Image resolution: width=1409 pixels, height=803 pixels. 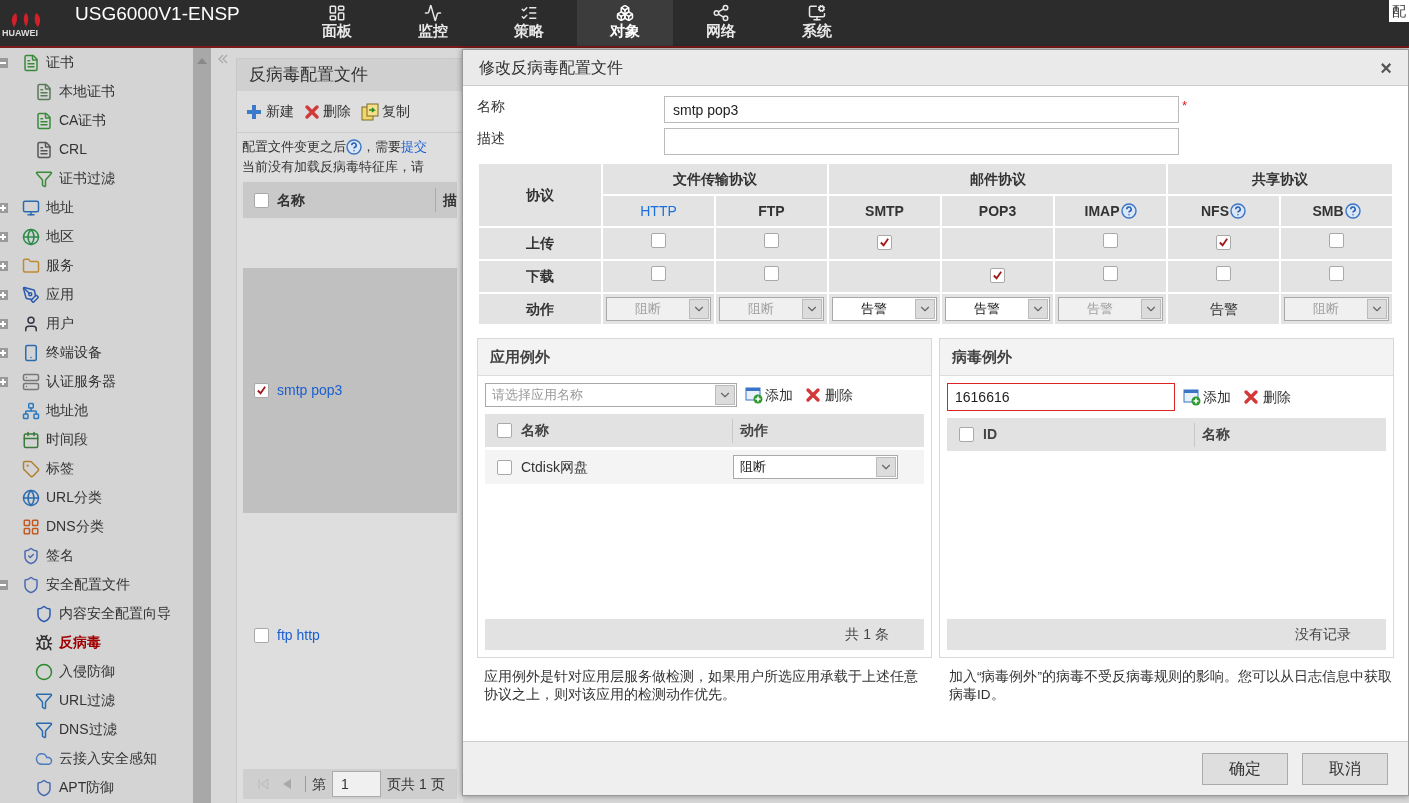 I want to click on panel-title: 反病毒配置文件, so click(x=350, y=75).